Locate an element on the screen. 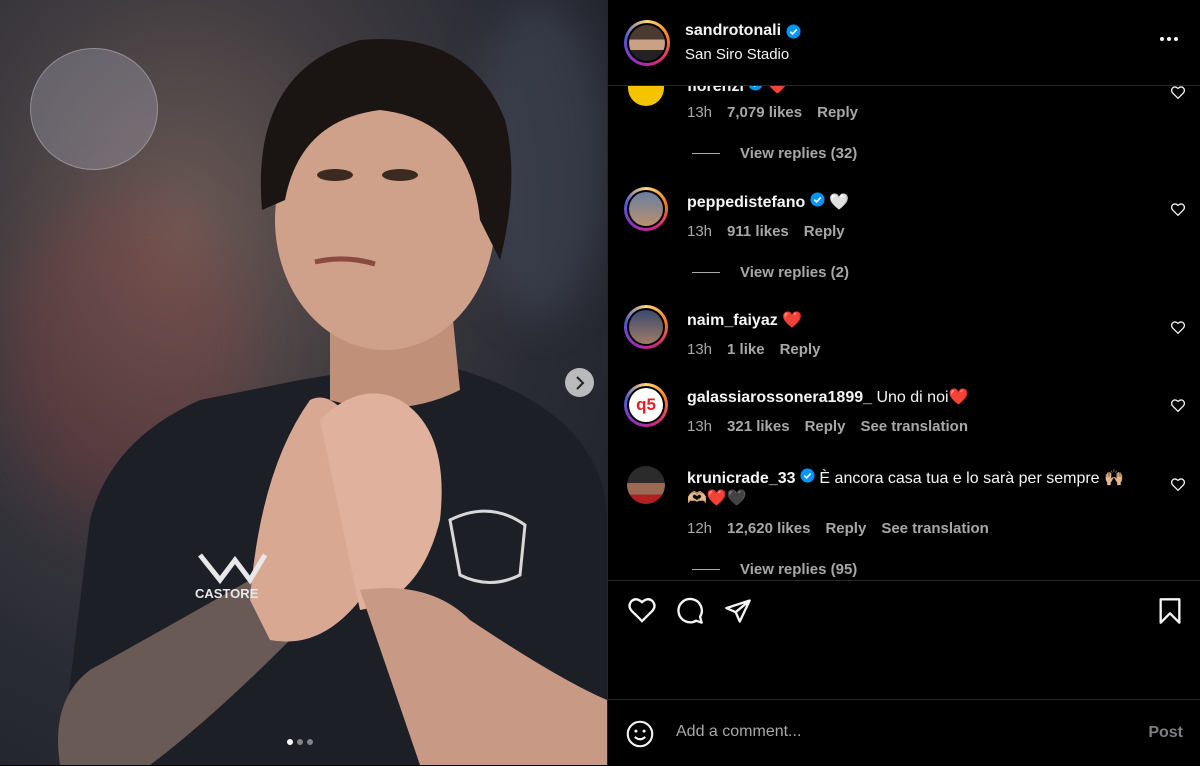 This screenshot has width=1200, height=766. commenter-username: florenzi is located at coordinates (715, 90).